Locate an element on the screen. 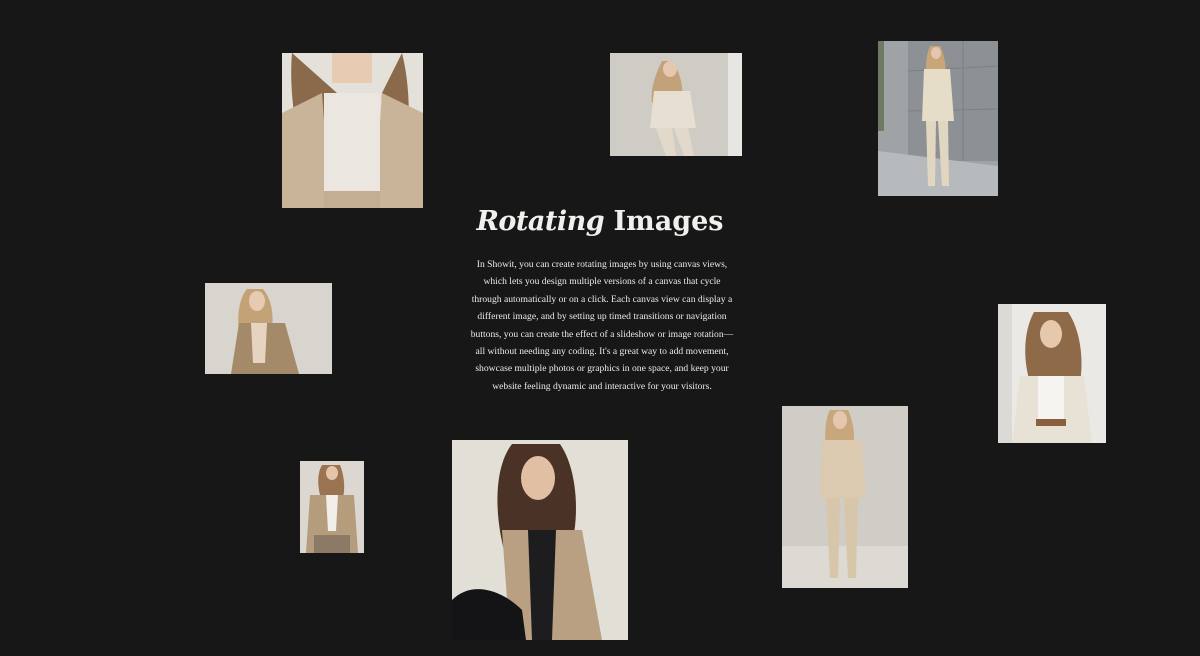 The image size is (1200, 656). photo-portrait-white-blazer is located at coordinates (1052, 373).